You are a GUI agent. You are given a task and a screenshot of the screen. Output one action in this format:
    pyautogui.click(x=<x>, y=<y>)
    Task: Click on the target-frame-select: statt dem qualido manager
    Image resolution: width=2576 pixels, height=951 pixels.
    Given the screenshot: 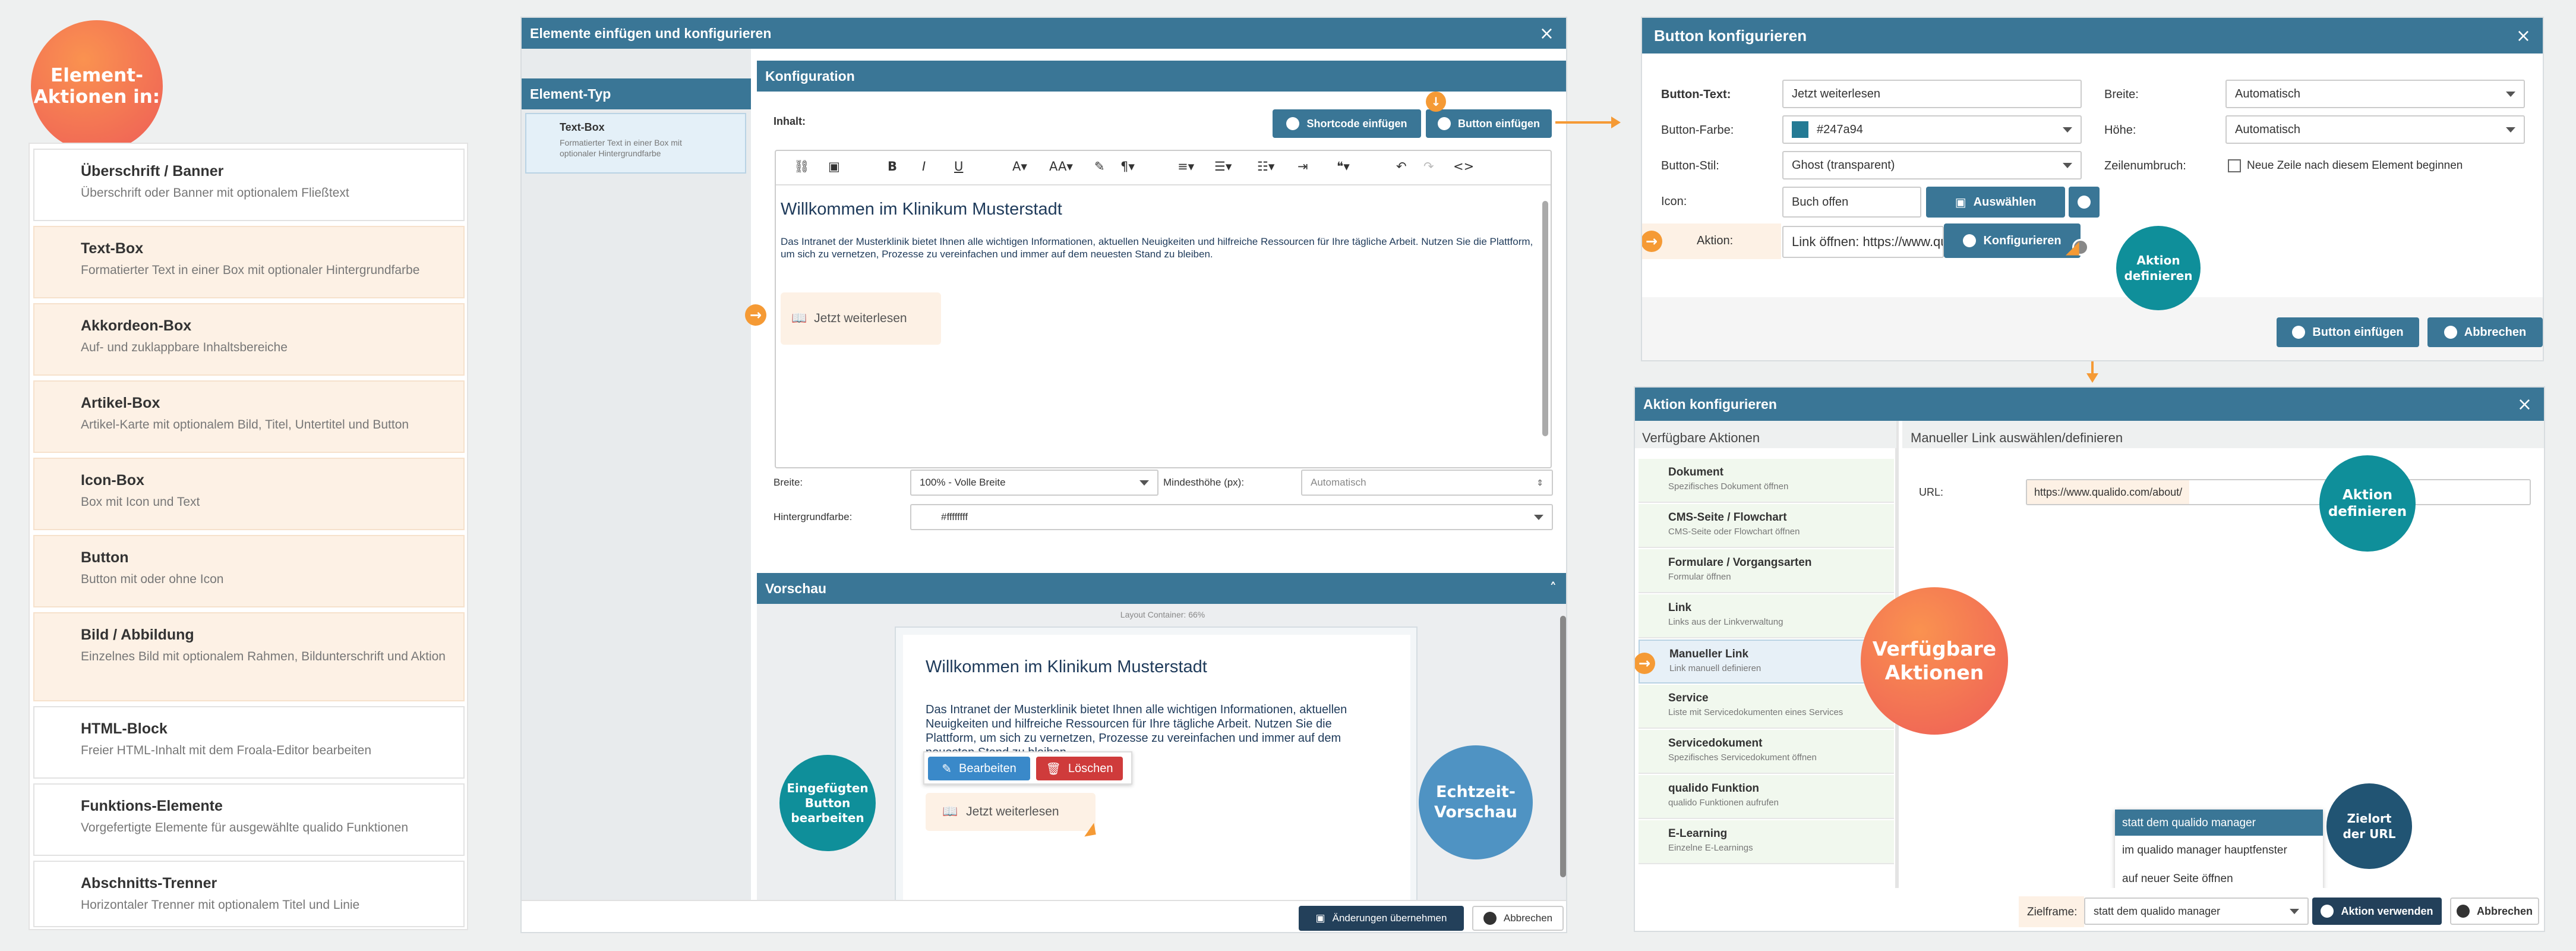 What is the action you would take?
    pyautogui.click(x=2196, y=911)
    